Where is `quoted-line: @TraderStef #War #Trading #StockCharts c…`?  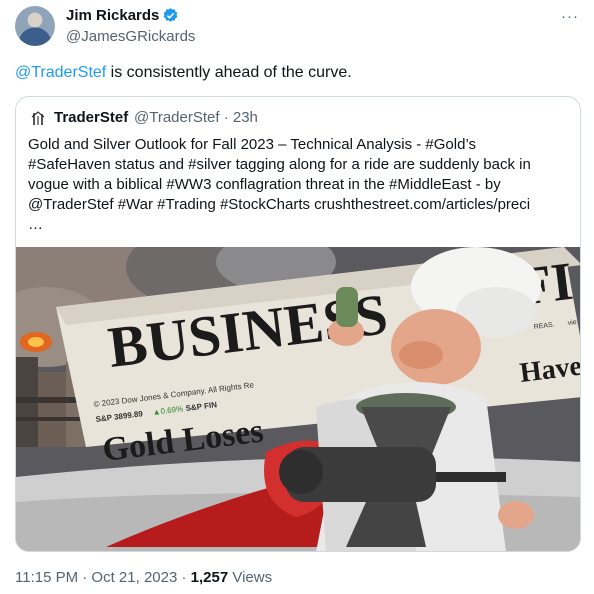
quoted-line: @TraderStef #War #Trading #StockCharts c… is located at coordinates (279, 204).